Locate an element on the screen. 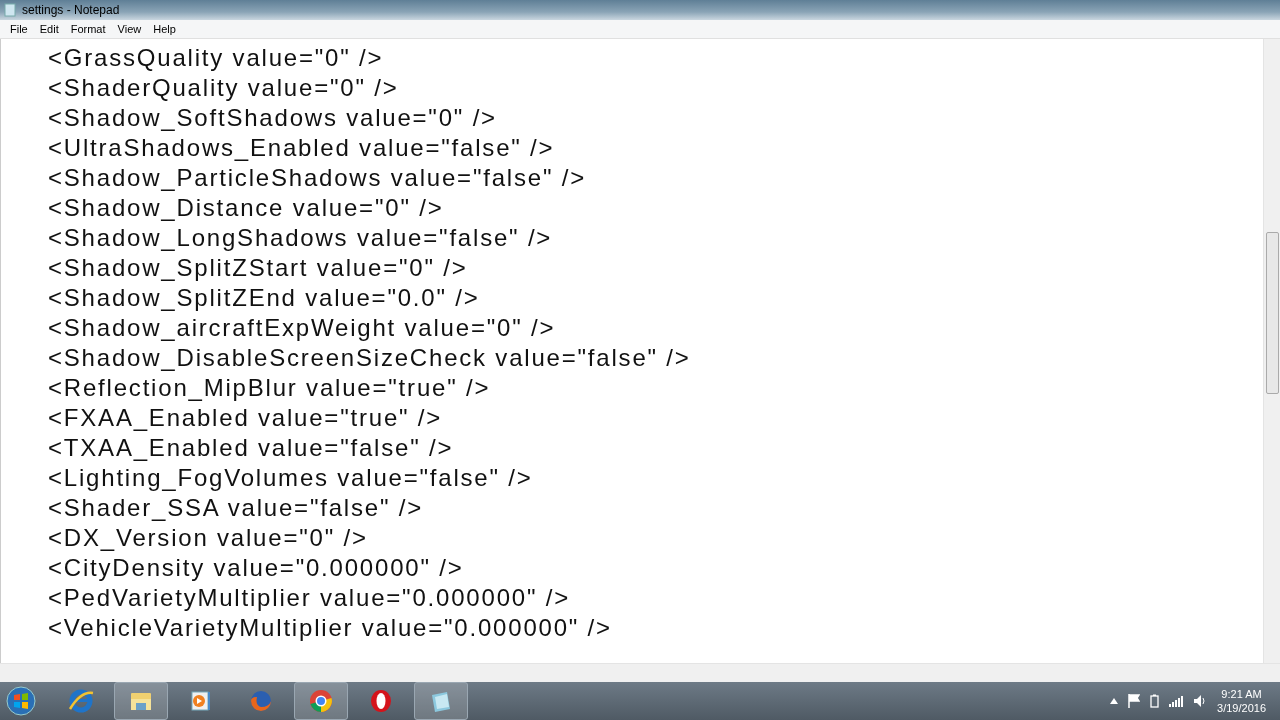  flag-icon is located at coordinates (1134, 701).